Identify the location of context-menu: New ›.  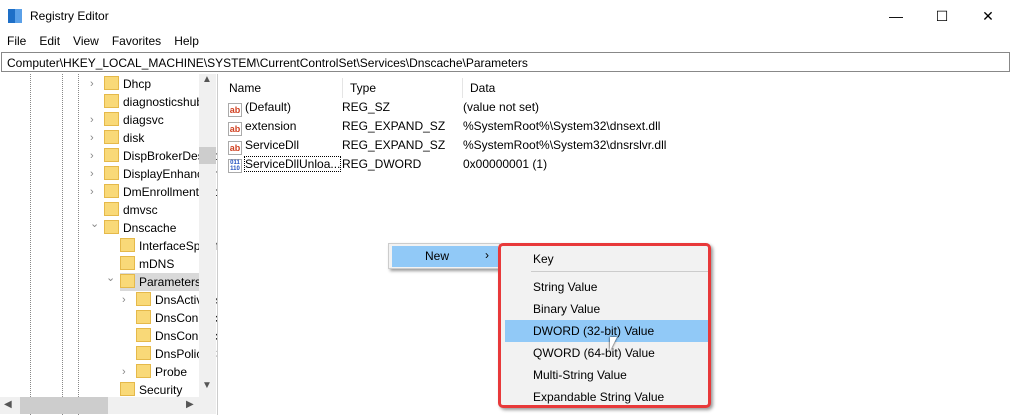
(444, 256).